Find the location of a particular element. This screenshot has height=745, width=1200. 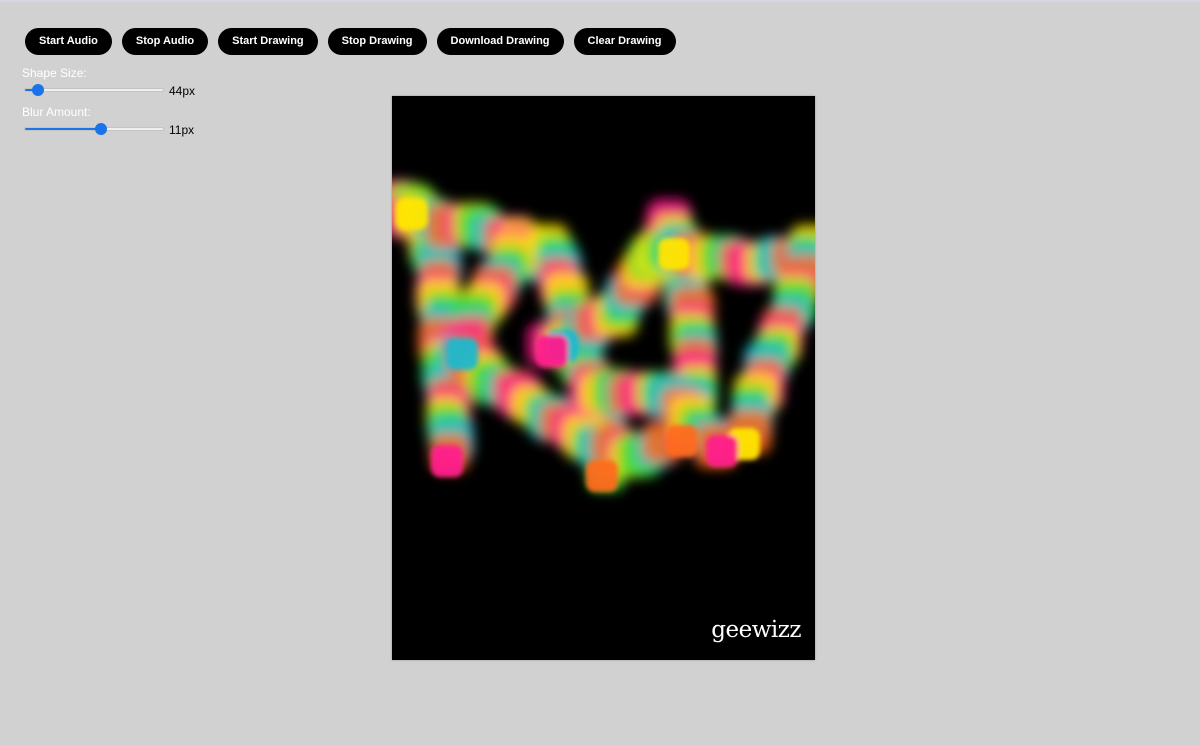

window-top-edge is located at coordinates (600, 1).